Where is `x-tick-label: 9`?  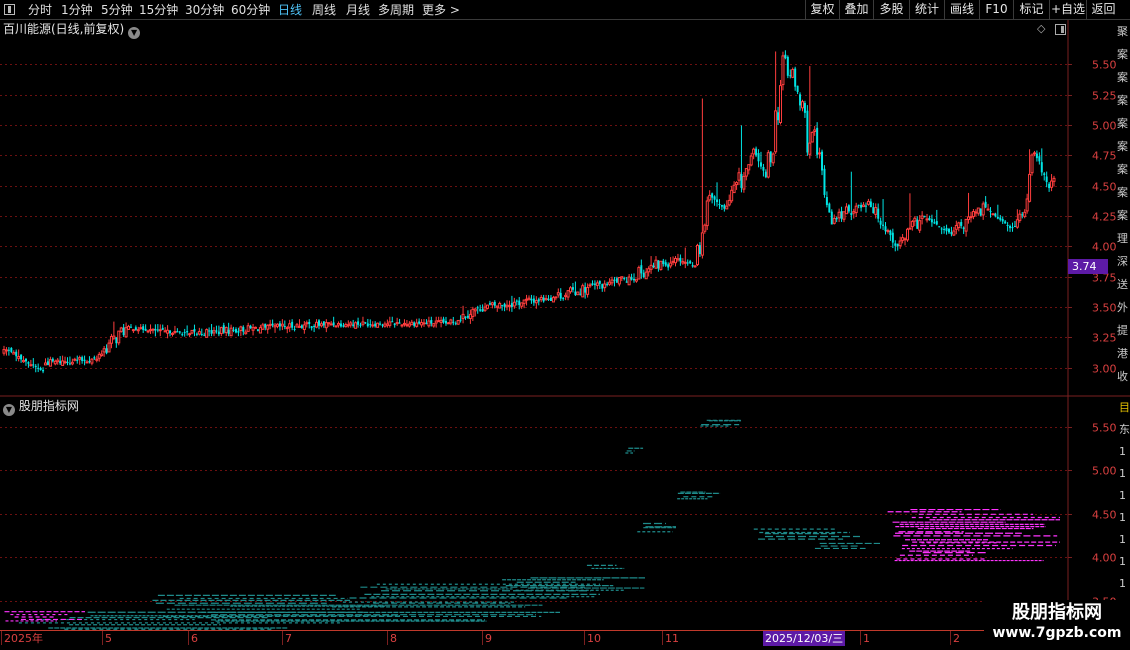
x-tick-label: 9 is located at coordinates (488, 638).